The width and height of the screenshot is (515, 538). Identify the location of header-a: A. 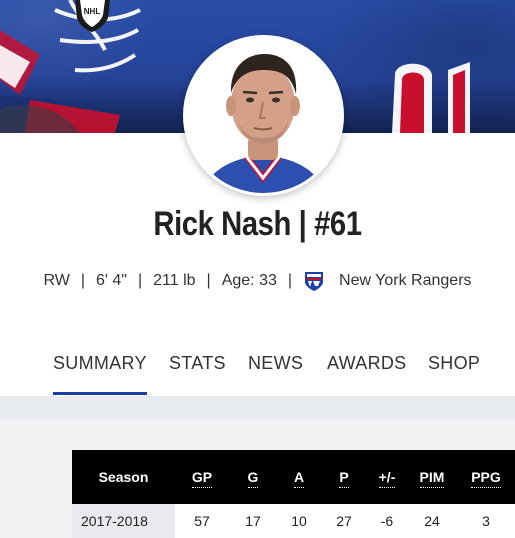
(299, 477).